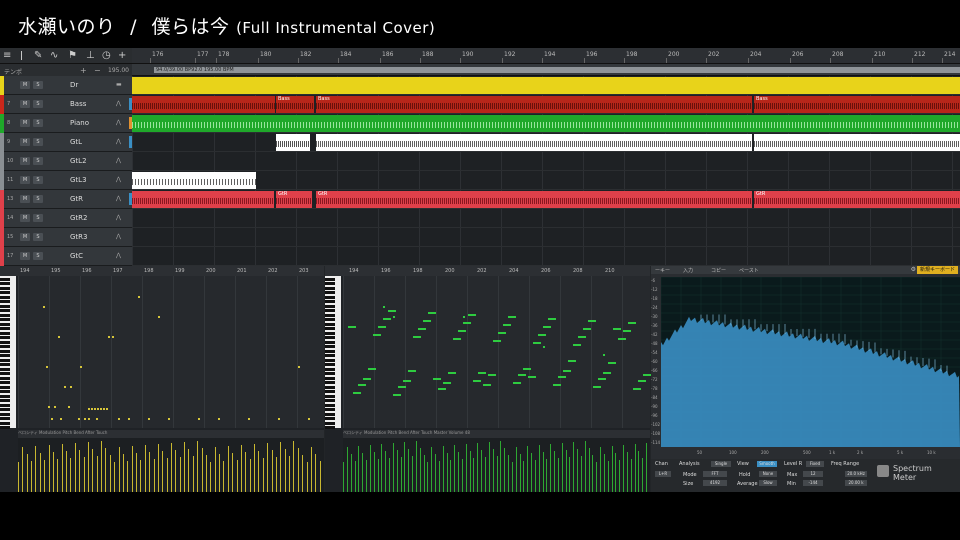  What do you see at coordinates (38, 123) in the screenshot?
I see `solo-button: S` at bounding box center [38, 123].